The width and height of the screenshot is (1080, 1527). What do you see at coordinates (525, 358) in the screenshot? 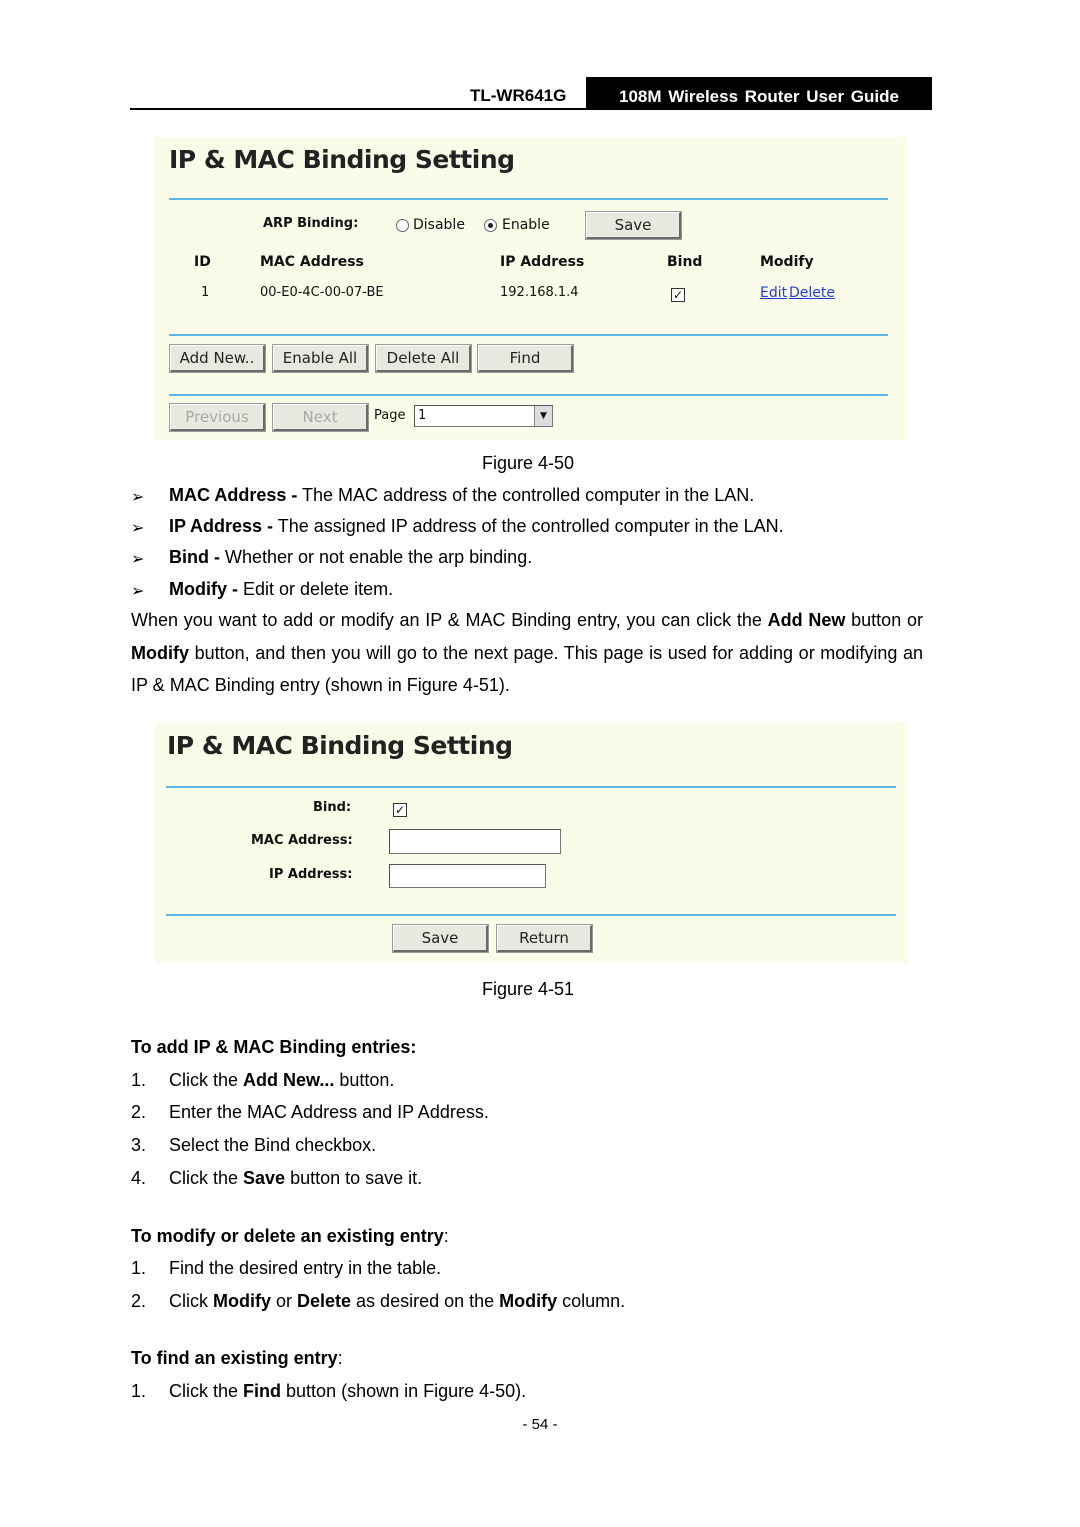
I see `find-button: Find` at bounding box center [525, 358].